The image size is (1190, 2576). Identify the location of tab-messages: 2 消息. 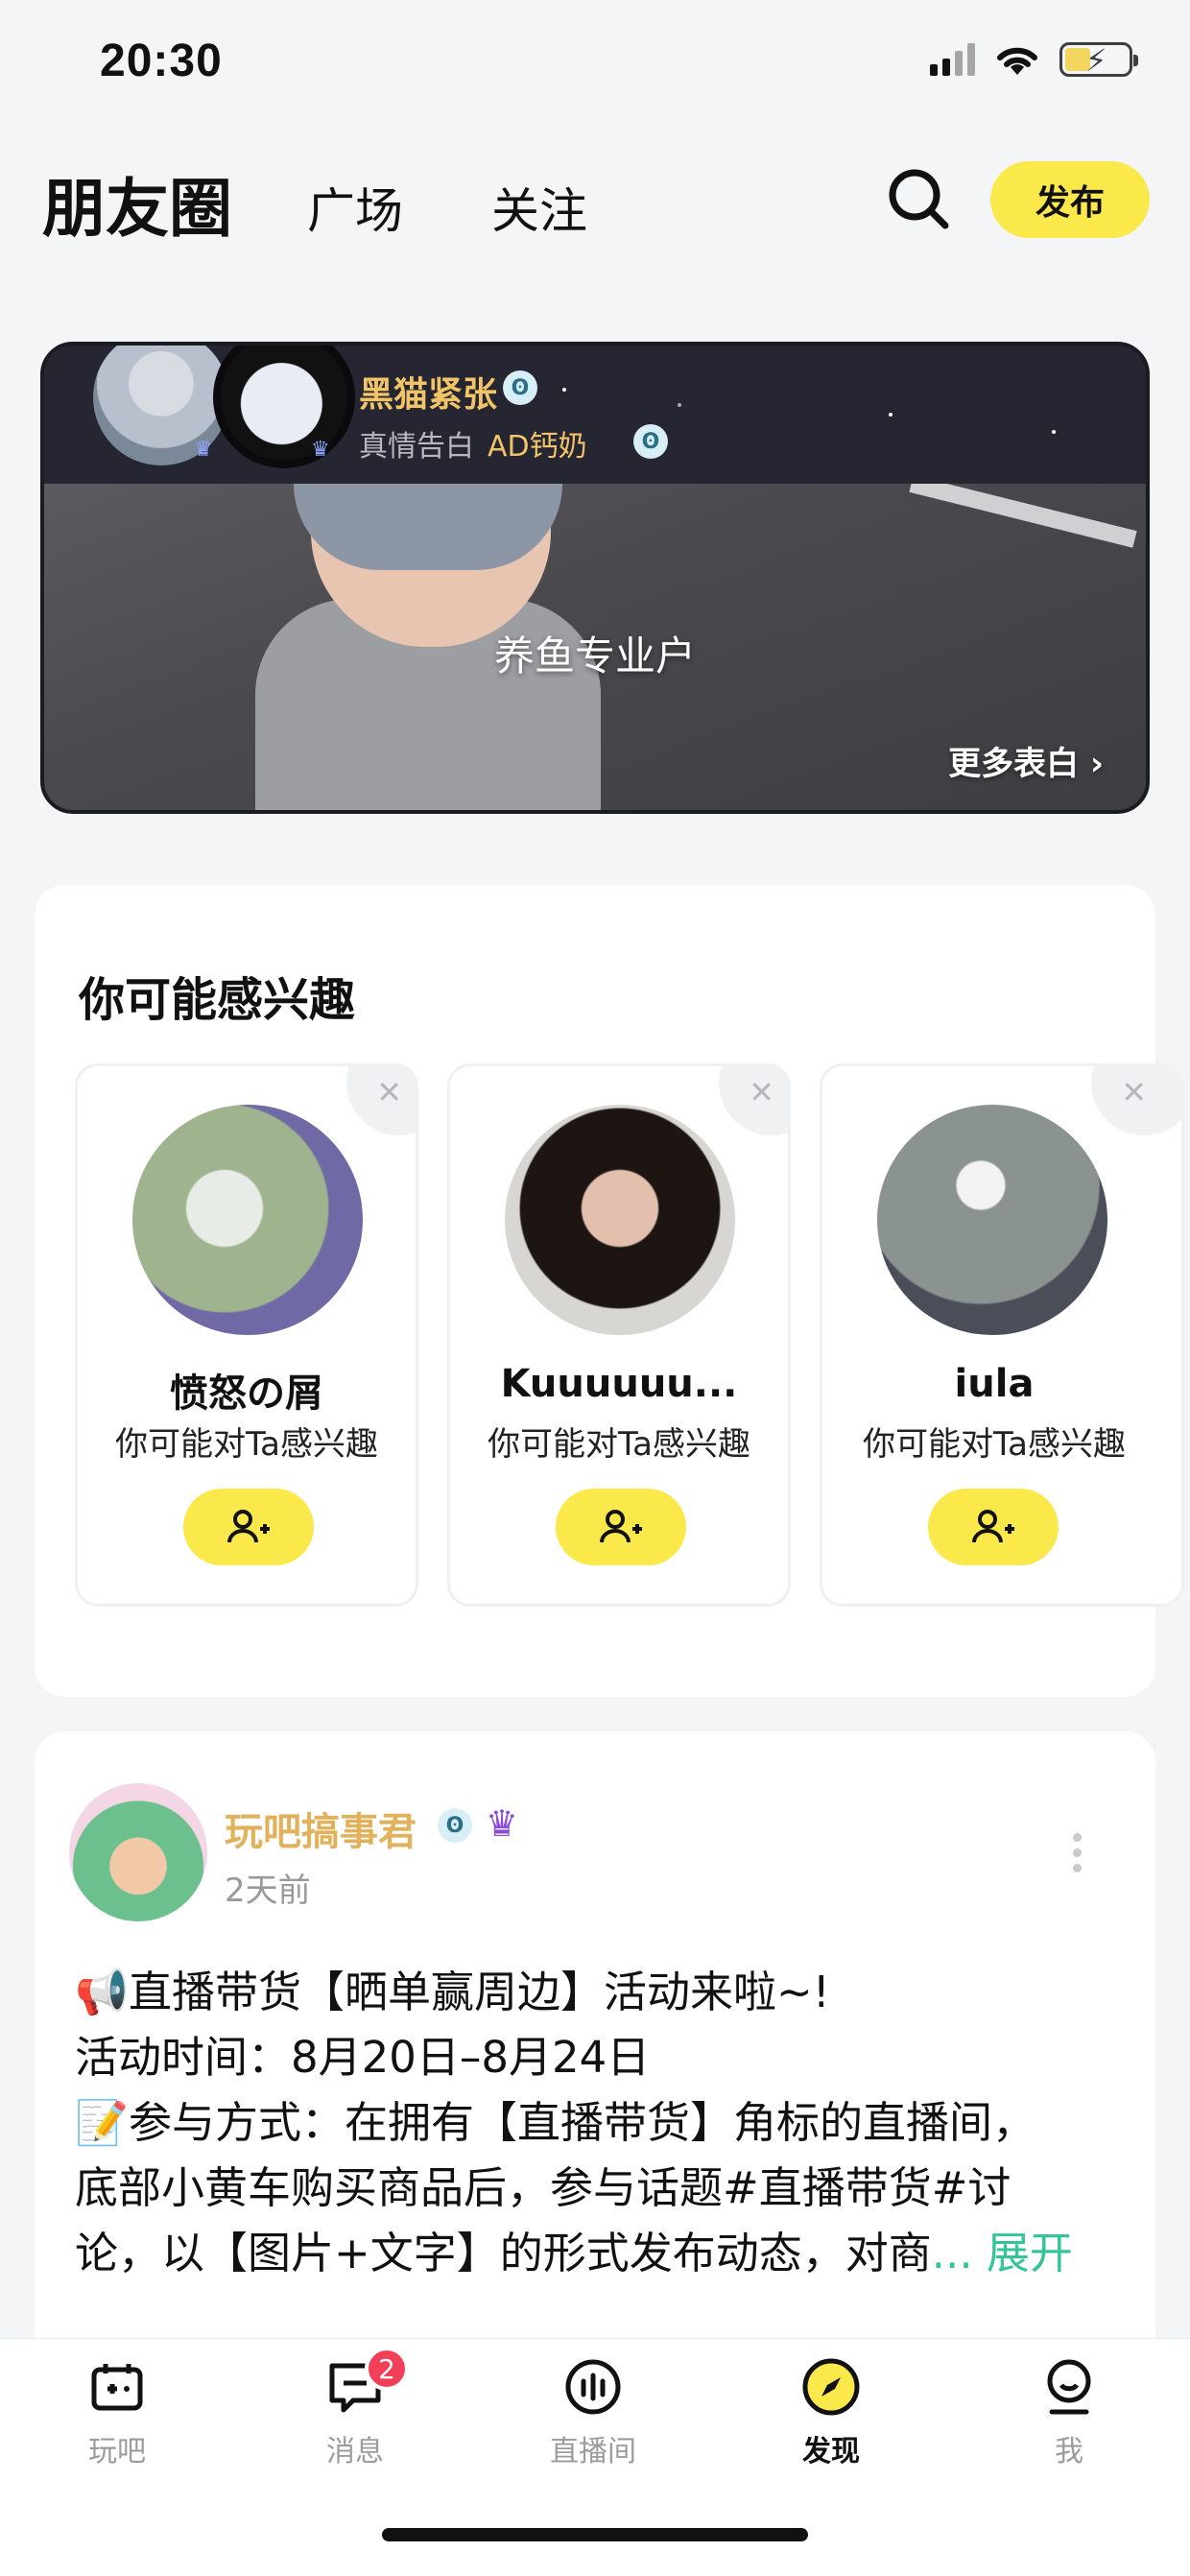
(355, 2408).